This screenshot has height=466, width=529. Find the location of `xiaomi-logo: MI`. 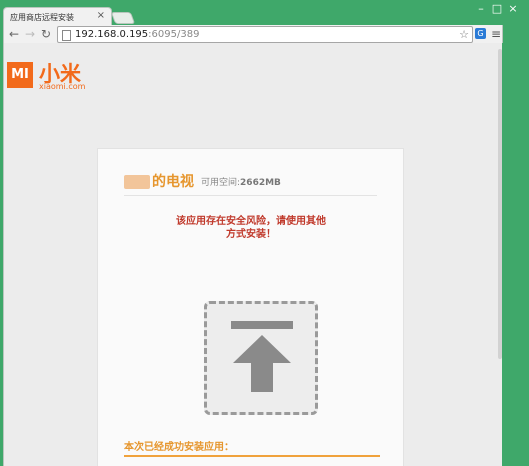

xiaomi-logo: MI is located at coordinates (20, 75).